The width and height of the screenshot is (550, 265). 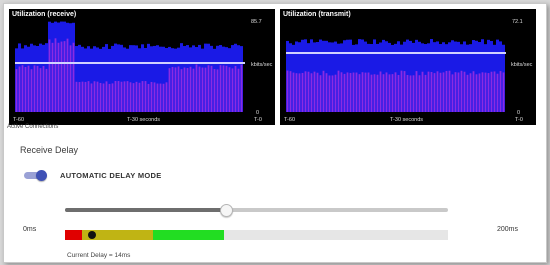 What do you see at coordinates (44, 14) in the screenshot?
I see `receive-panel-title: Utilization (receive)` at bounding box center [44, 14].